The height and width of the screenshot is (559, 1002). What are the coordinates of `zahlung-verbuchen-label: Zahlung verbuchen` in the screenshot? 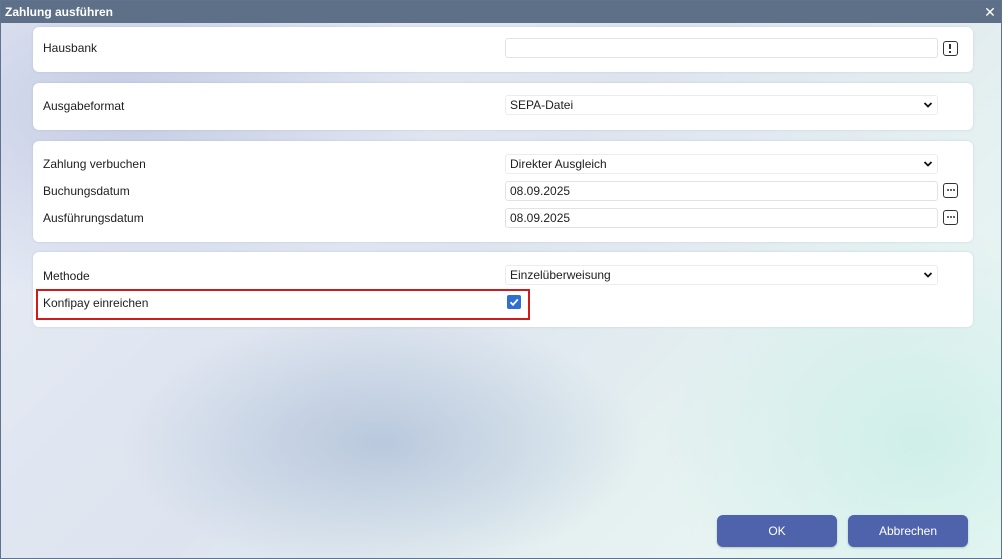 It's located at (94, 164).